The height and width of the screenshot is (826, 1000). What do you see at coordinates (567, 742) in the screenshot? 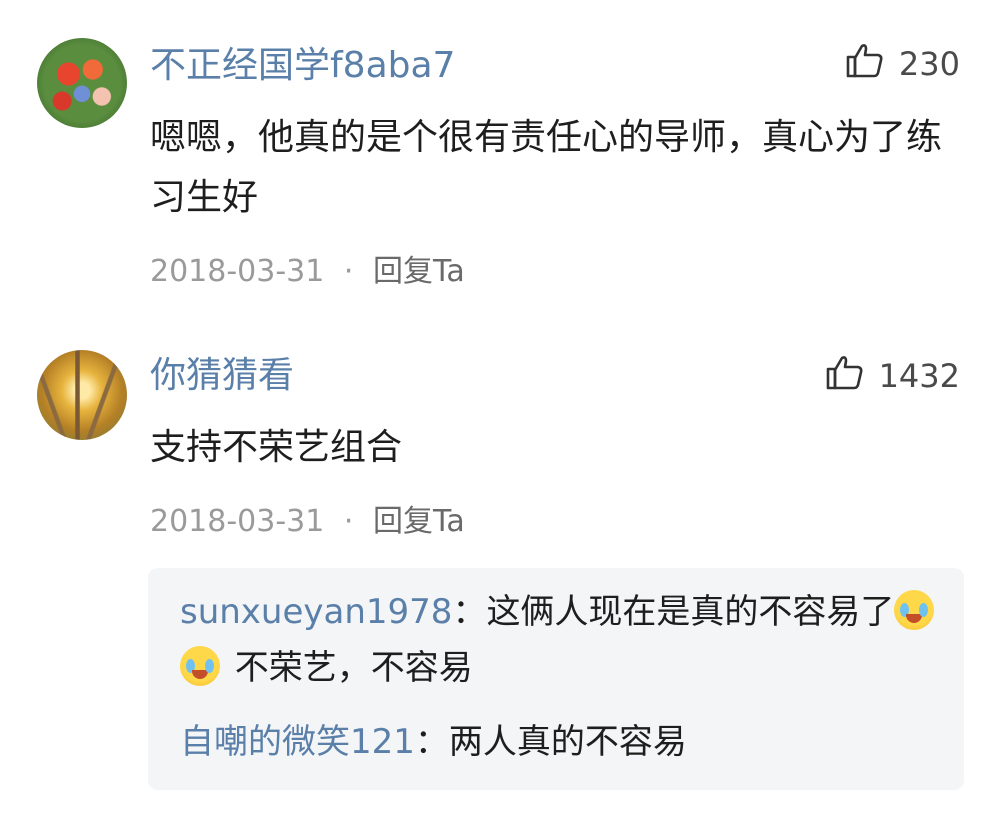
I see `reply-text: 两人真的不容易` at bounding box center [567, 742].